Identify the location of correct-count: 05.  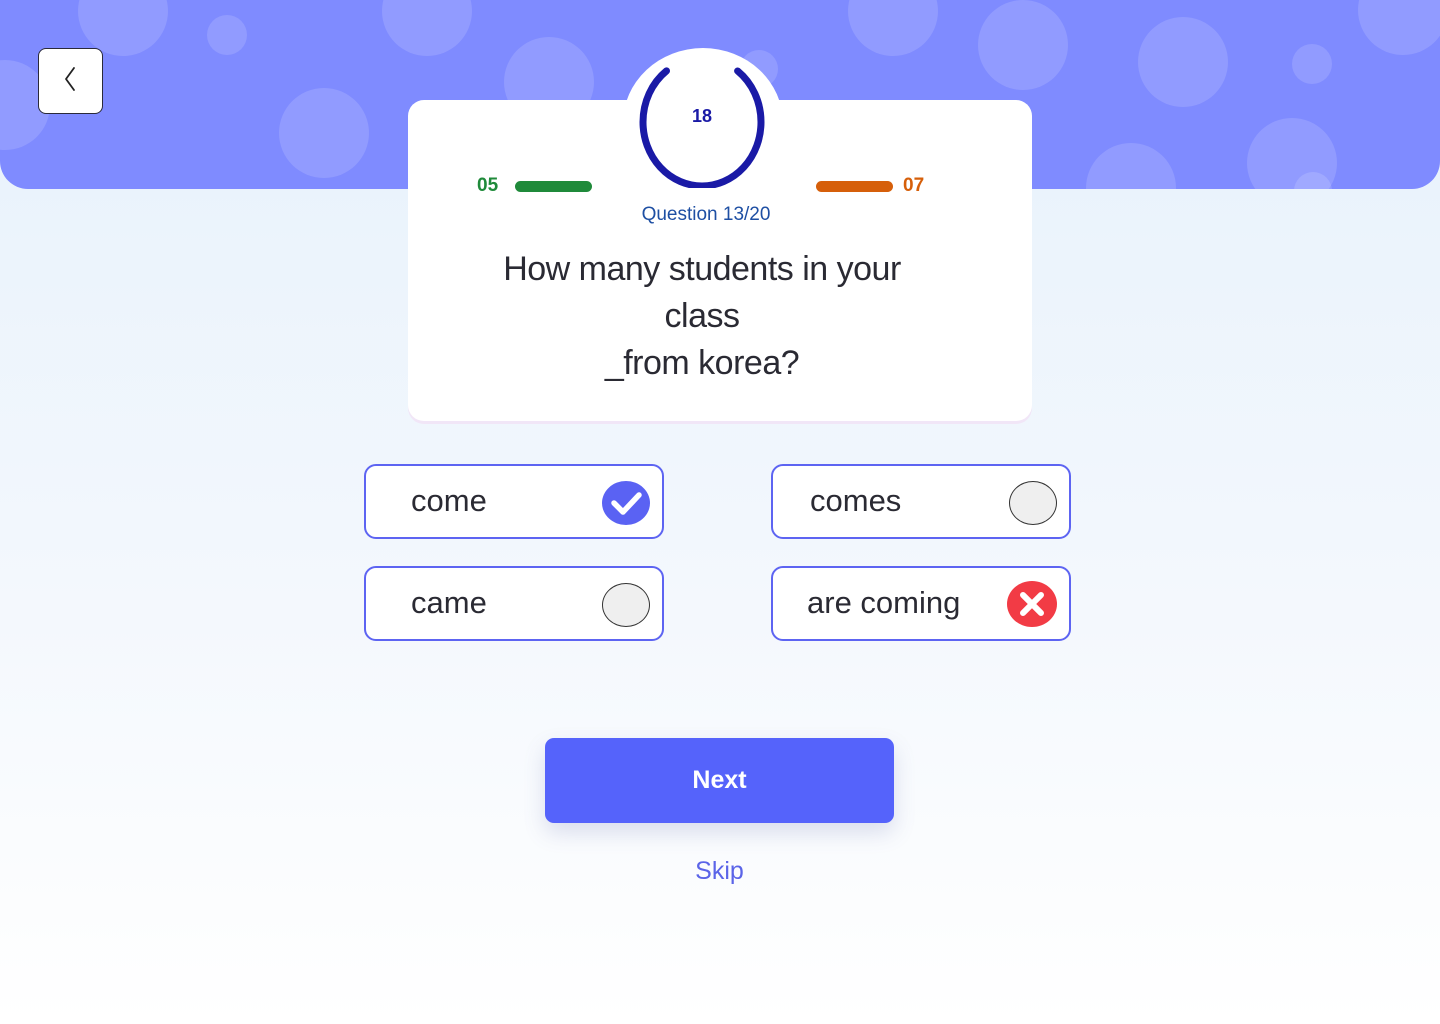
(488, 185).